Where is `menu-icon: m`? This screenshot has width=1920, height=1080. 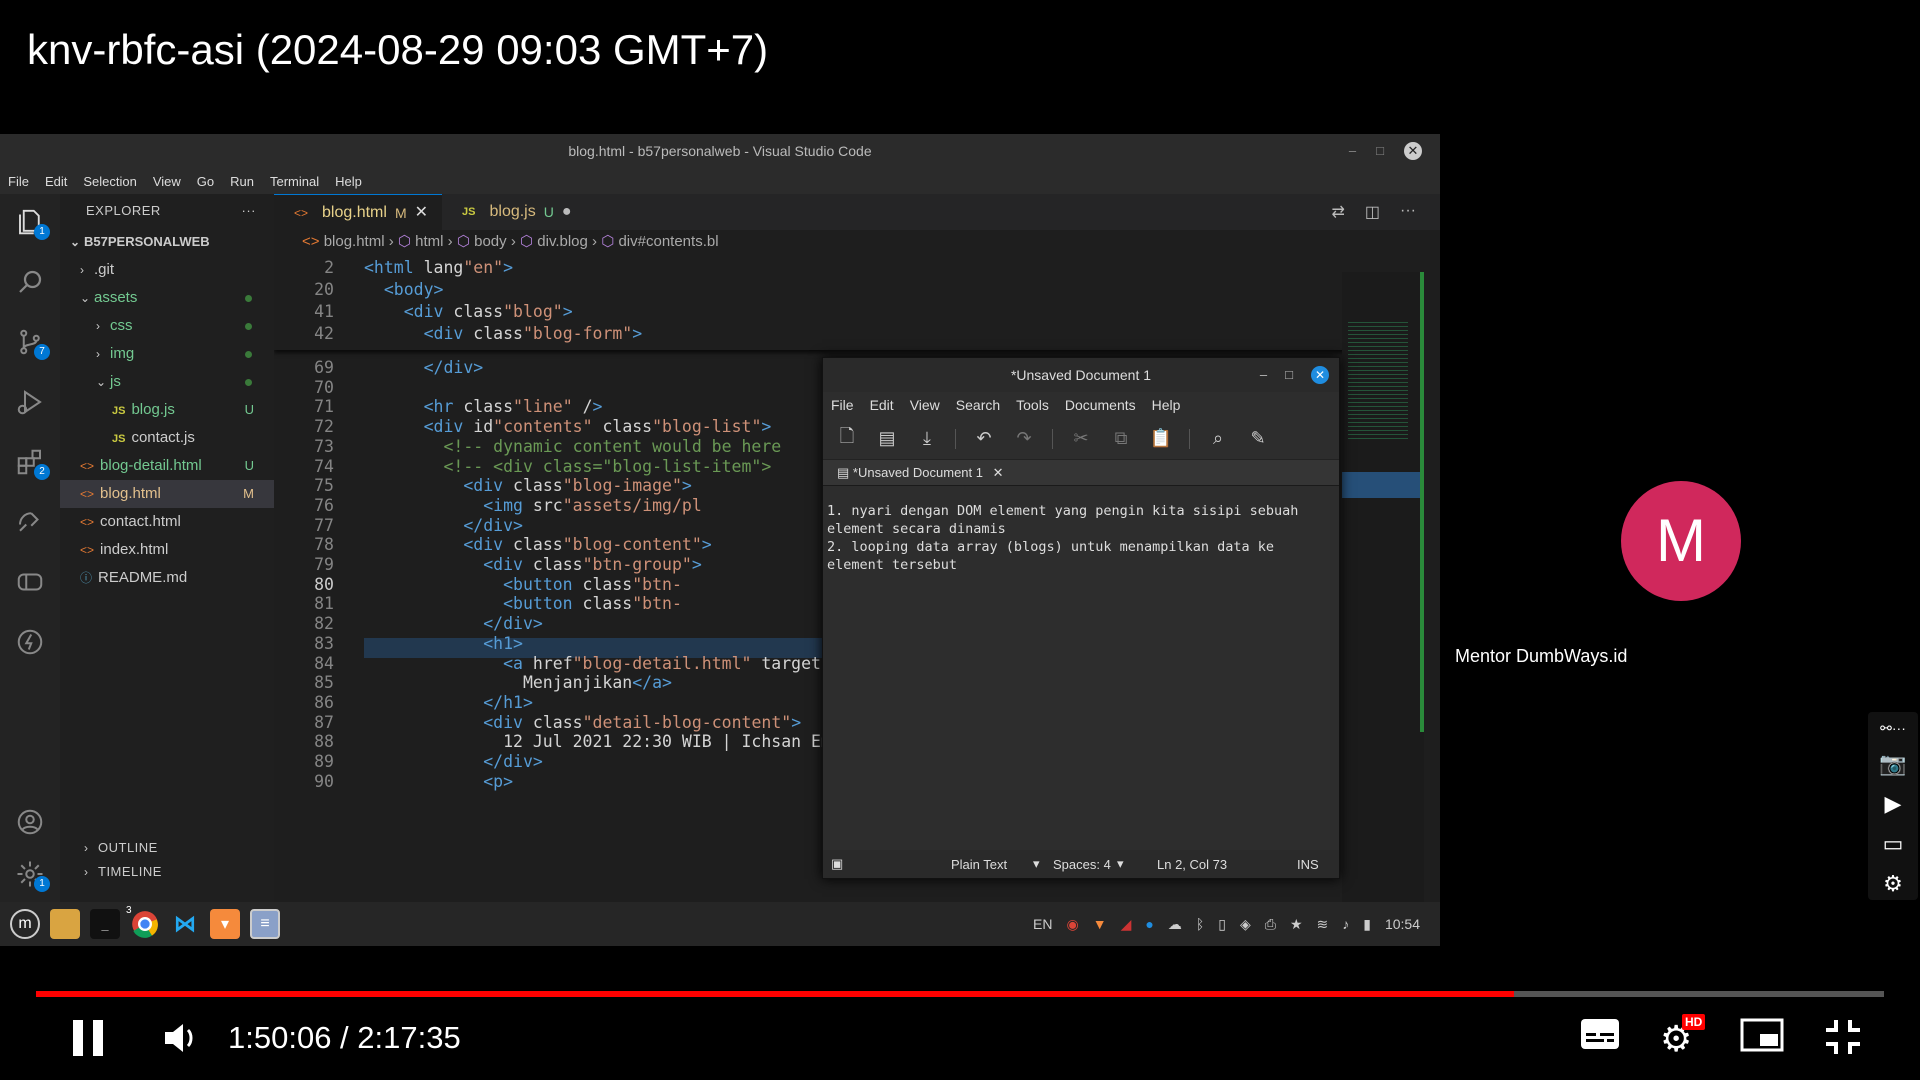
menu-icon: m is located at coordinates (25, 924).